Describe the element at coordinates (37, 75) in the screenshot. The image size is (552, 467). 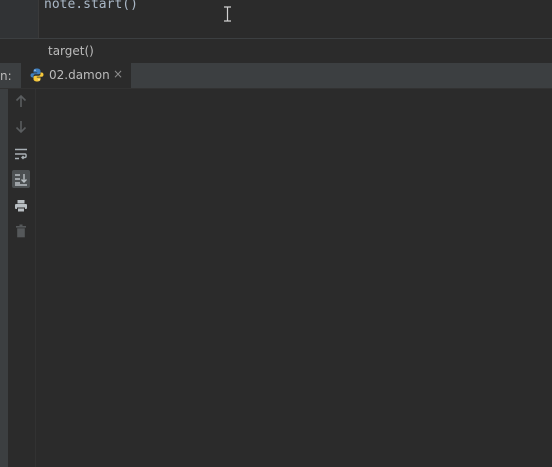
I see `python-icon` at that location.